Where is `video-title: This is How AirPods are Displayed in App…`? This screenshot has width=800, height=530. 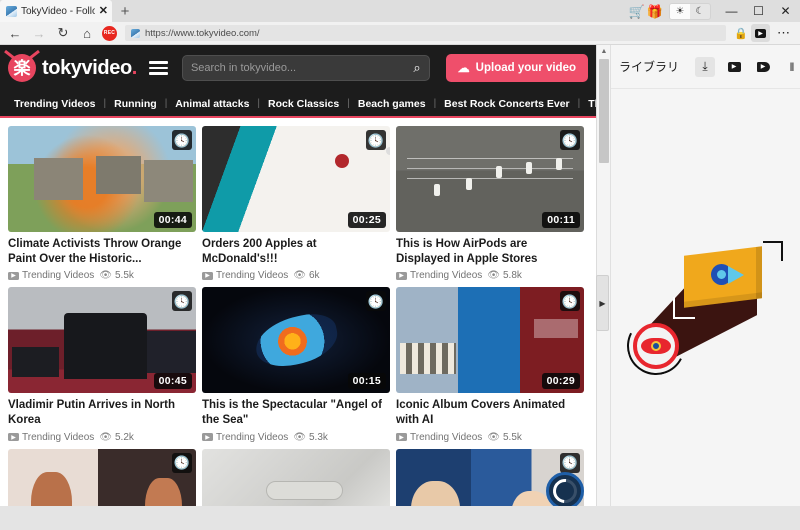 video-title: This is How AirPods are Displayed in App… is located at coordinates (490, 251).